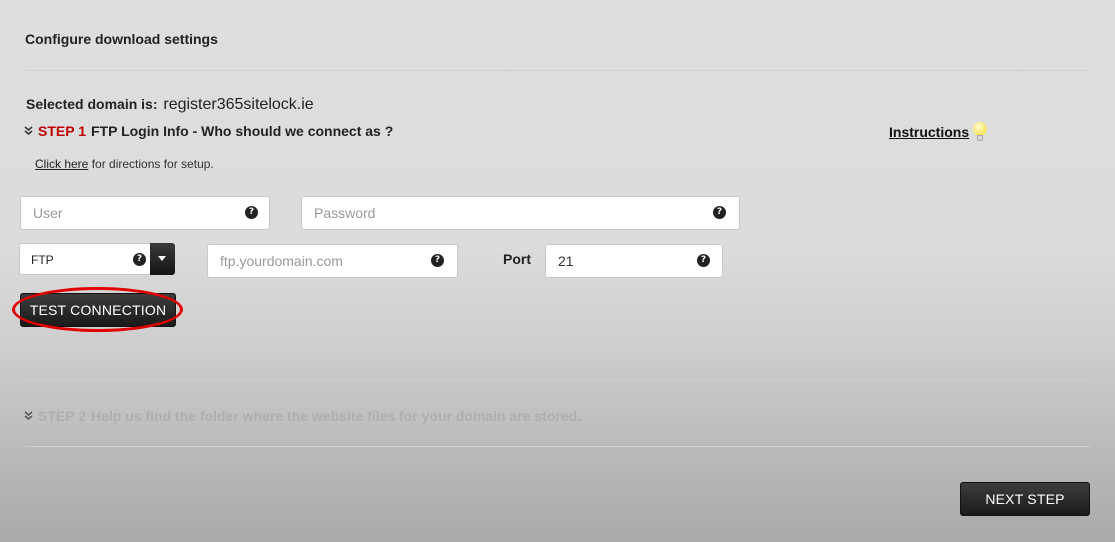 The width and height of the screenshot is (1115, 542). What do you see at coordinates (929, 132) in the screenshot?
I see `instructions-label: Instructions` at bounding box center [929, 132].